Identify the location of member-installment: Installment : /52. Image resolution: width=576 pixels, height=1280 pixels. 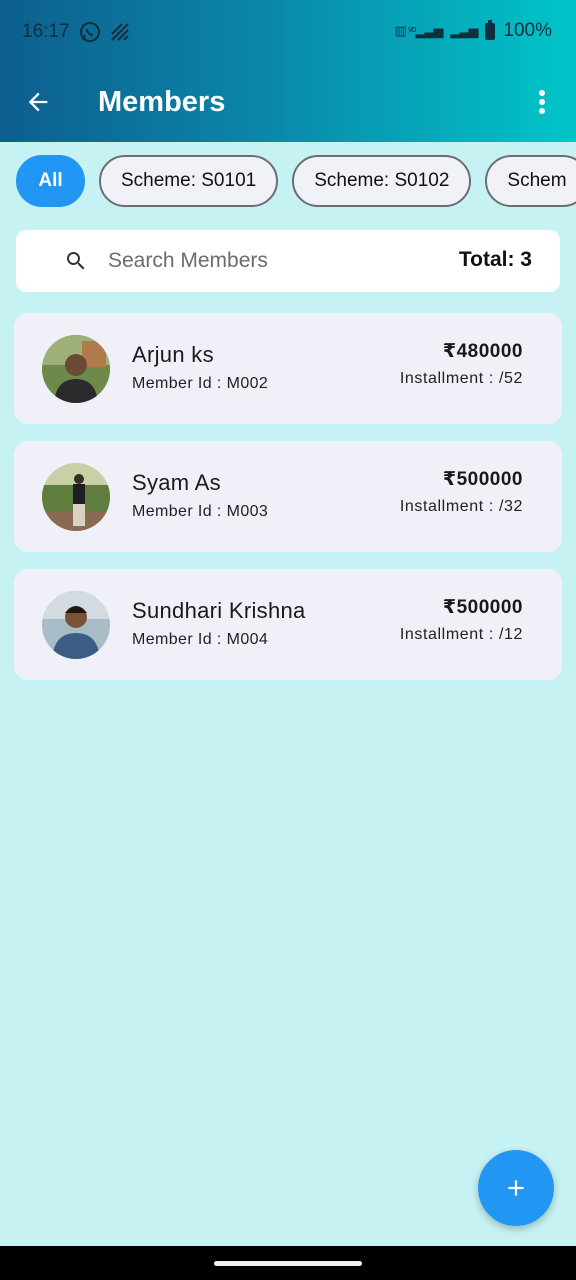
(461, 378).